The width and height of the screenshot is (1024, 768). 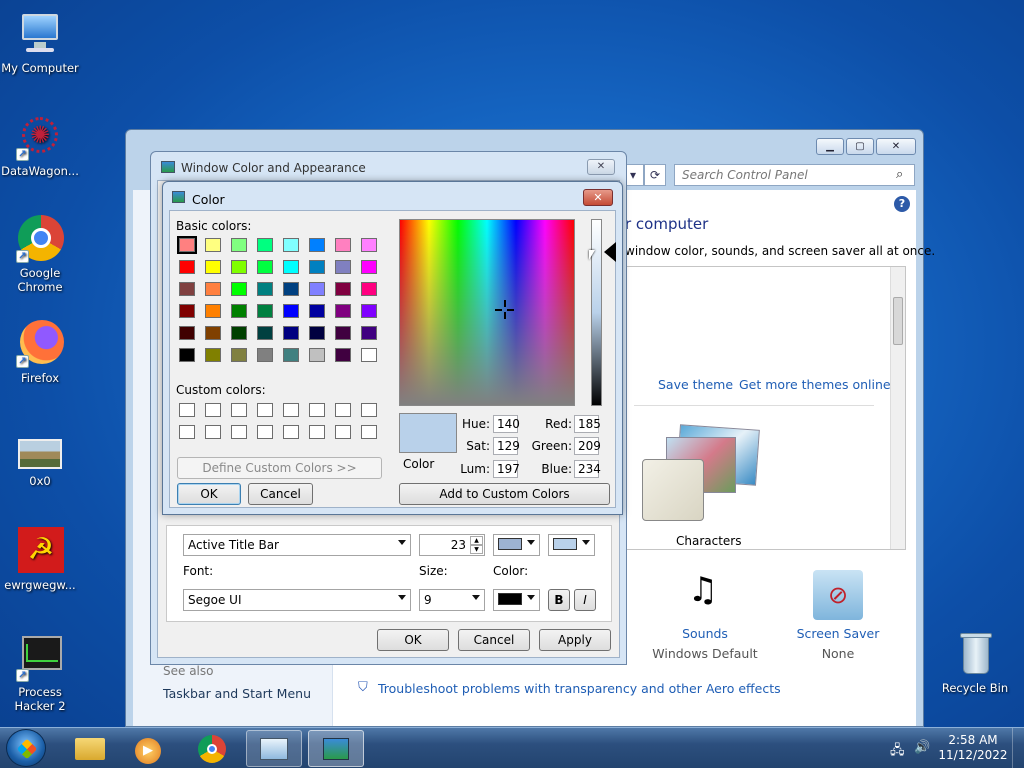 I want to click on italic-button: I, so click(x=585, y=600).